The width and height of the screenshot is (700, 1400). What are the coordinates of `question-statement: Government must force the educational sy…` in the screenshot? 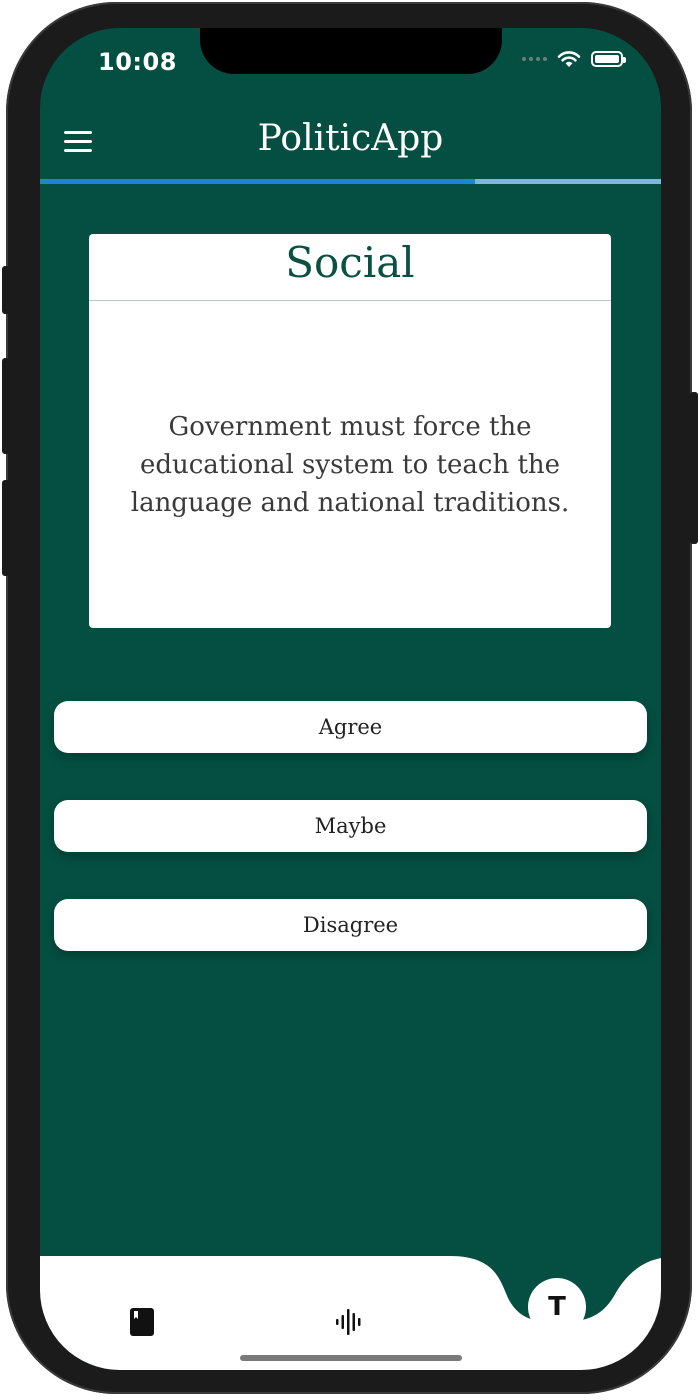 It's located at (350, 464).